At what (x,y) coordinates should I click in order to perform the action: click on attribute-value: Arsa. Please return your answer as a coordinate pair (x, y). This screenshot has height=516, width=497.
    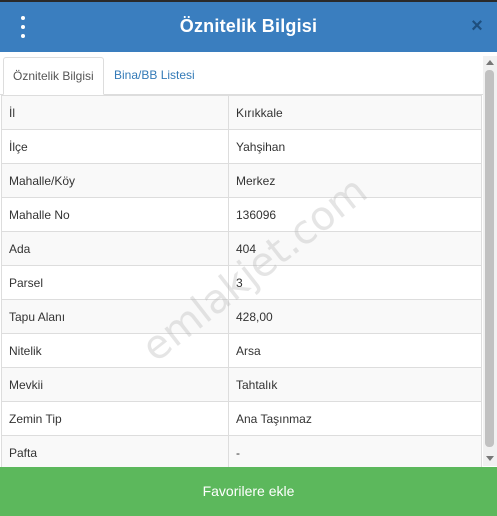
    Looking at the image, I should click on (355, 350).